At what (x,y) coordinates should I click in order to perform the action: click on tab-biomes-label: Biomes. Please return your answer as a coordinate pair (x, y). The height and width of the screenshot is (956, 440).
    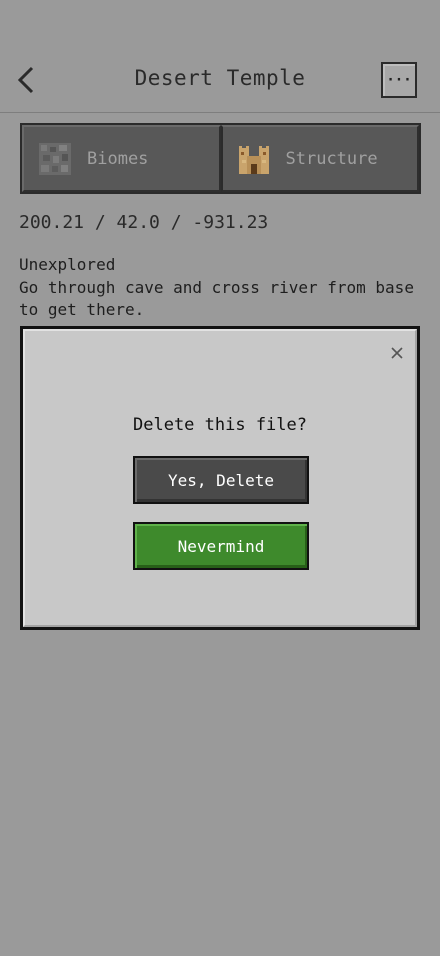
    Looking at the image, I should click on (118, 158).